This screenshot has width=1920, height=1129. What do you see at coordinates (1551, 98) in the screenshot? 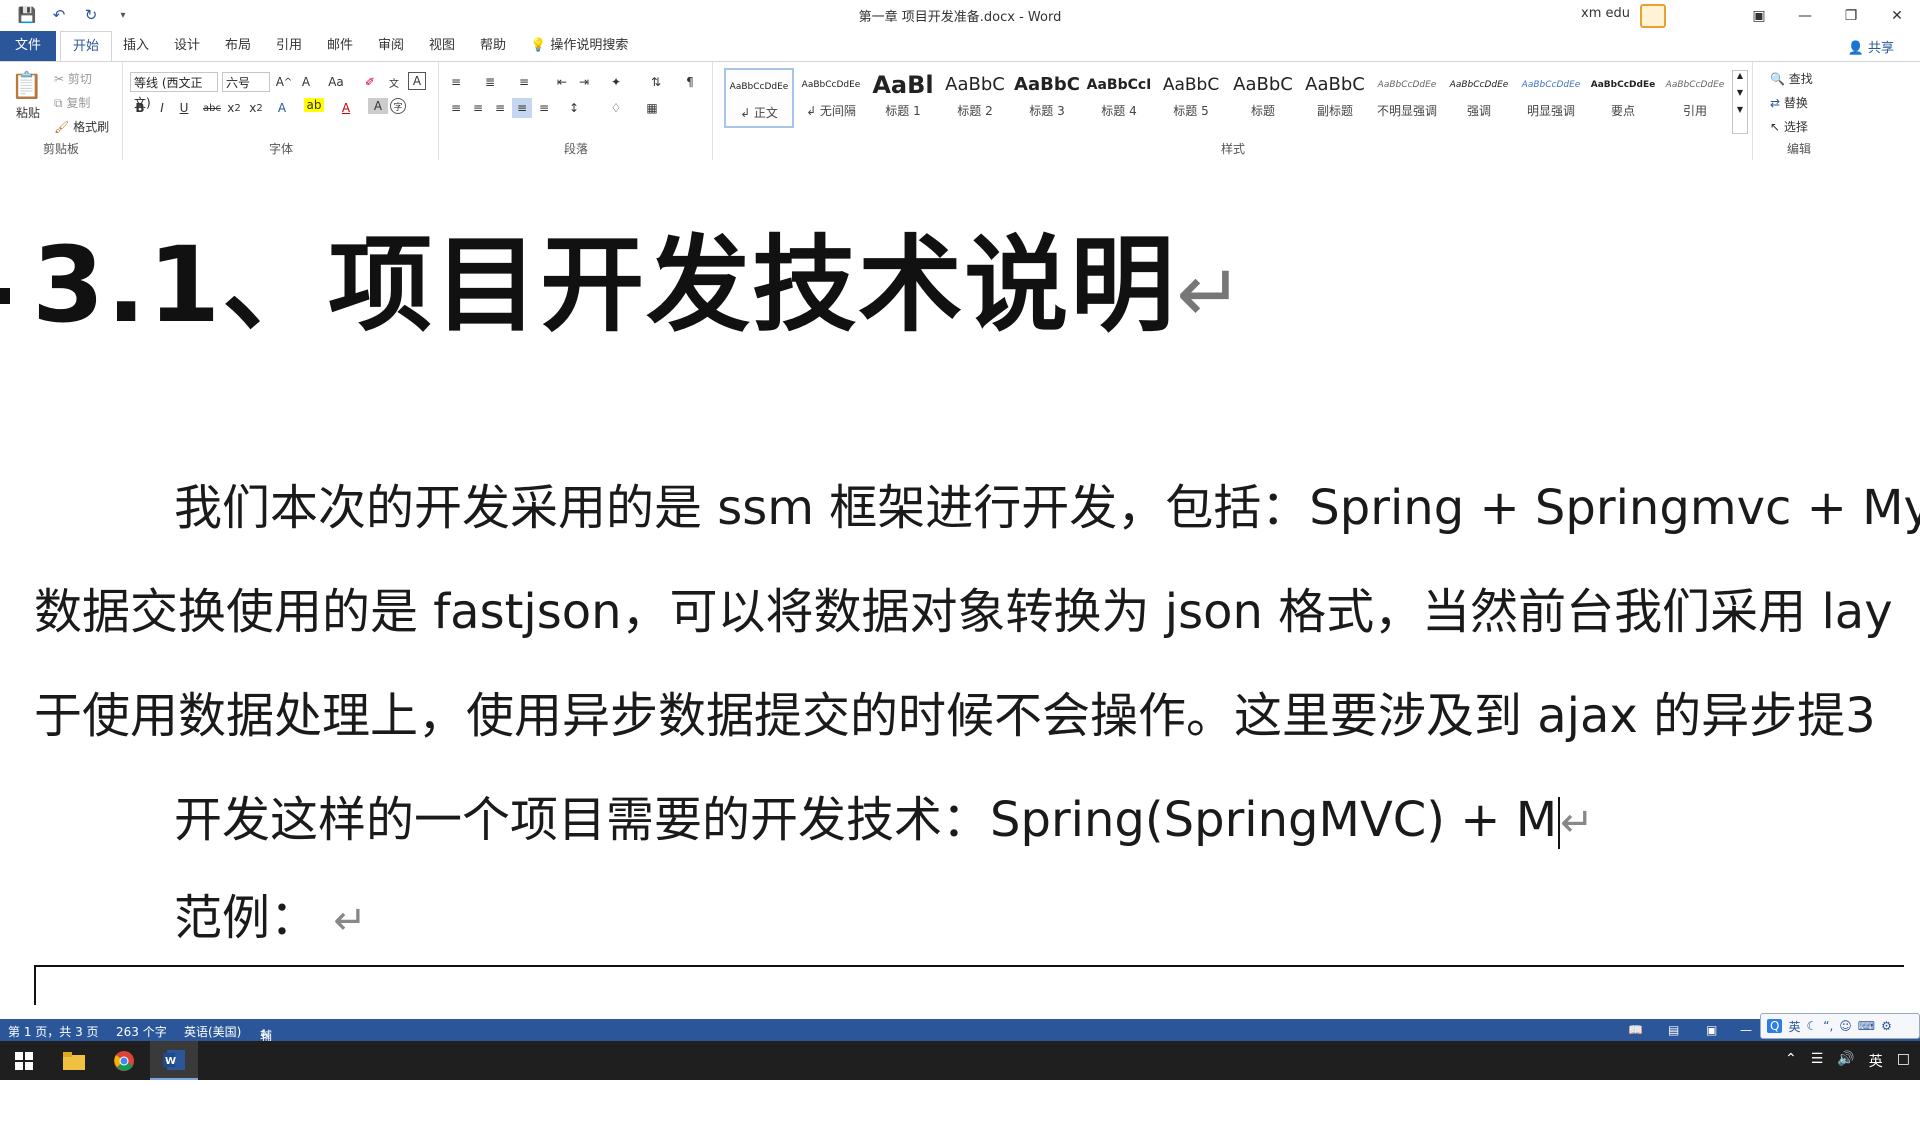
I see `style-intense-emphasis: AaBbCcDdEe 明显强调` at bounding box center [1551, 98].